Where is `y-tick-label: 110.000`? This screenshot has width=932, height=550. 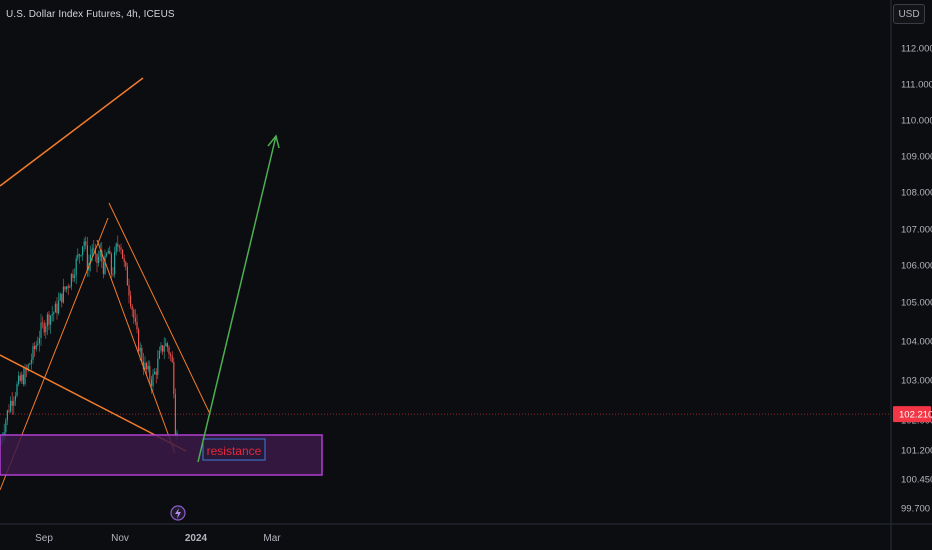
y-tick-label: 110.000 is located at coordinates (916, 121).